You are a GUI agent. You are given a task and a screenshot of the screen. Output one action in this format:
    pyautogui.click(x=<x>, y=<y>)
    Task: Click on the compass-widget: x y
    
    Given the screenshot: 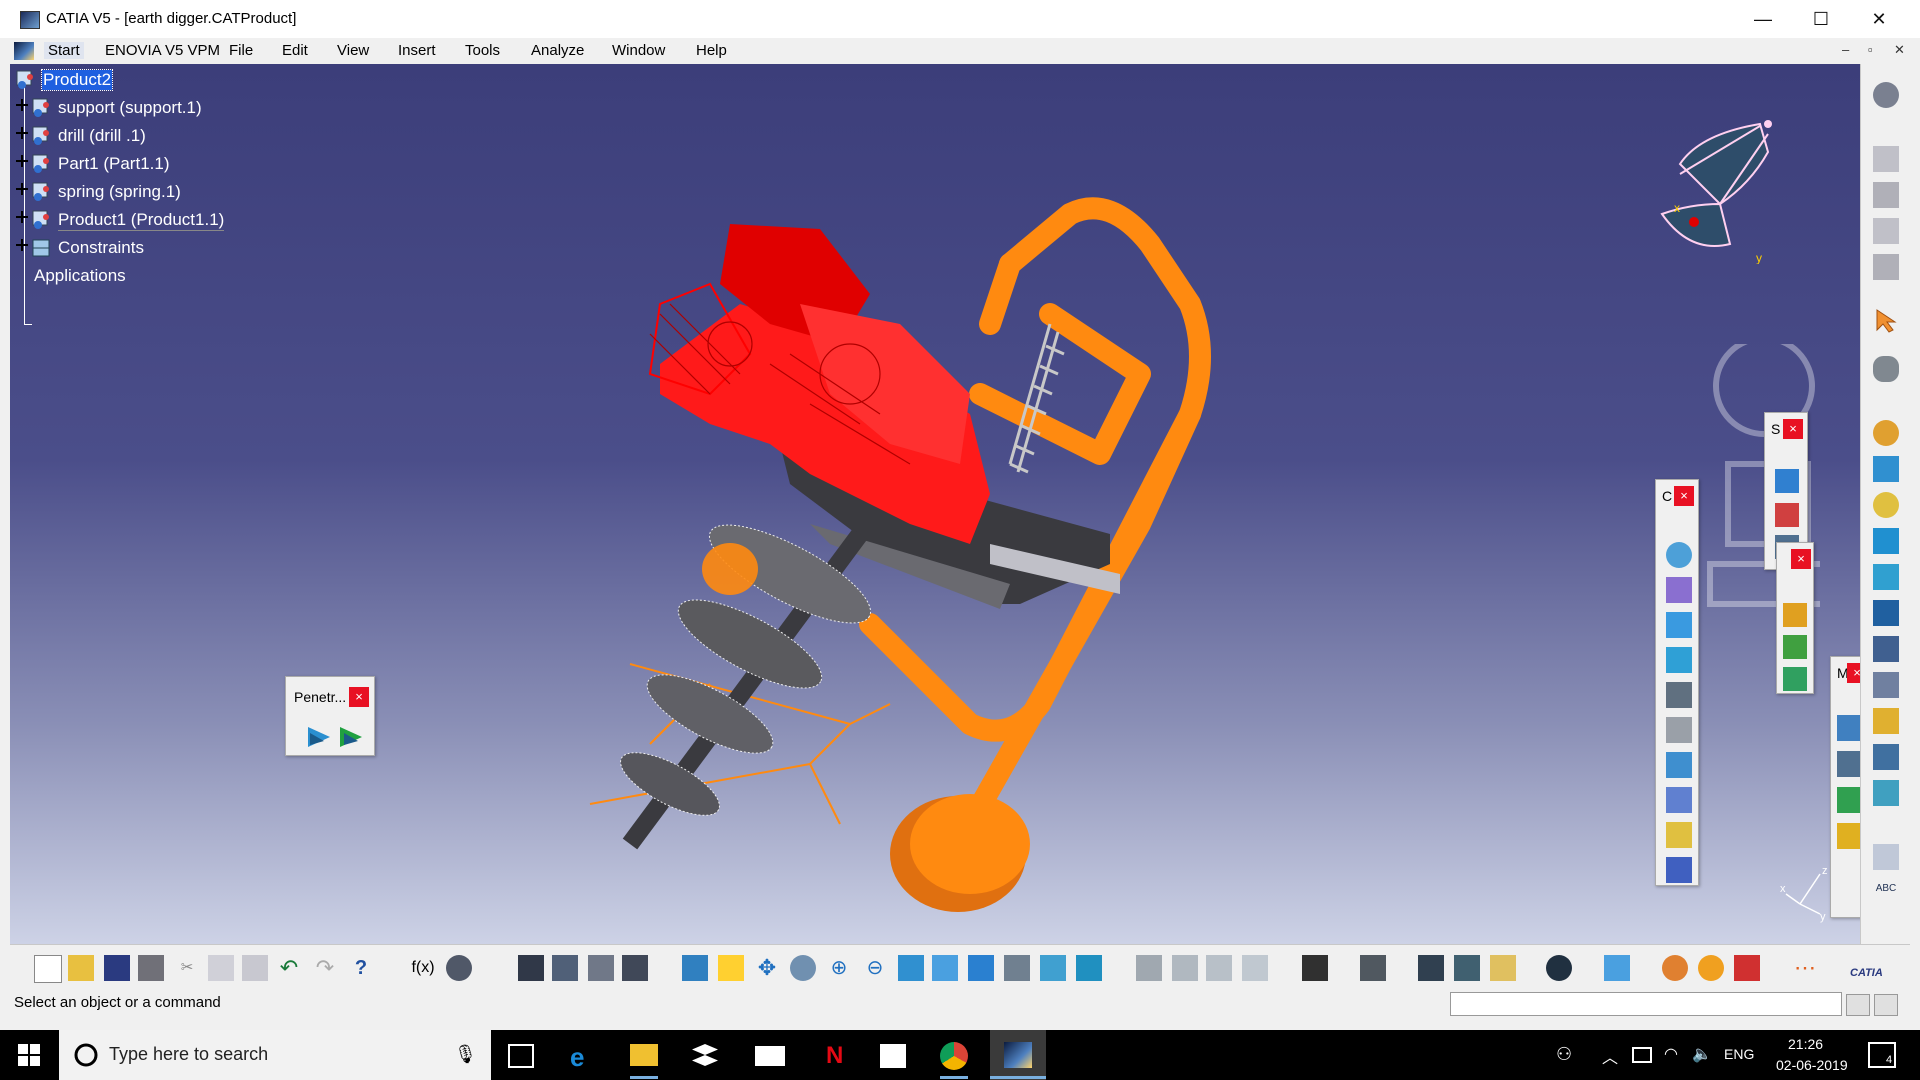 What is the action you would take?
    pyautogui.click(x=1720, y=184)
    